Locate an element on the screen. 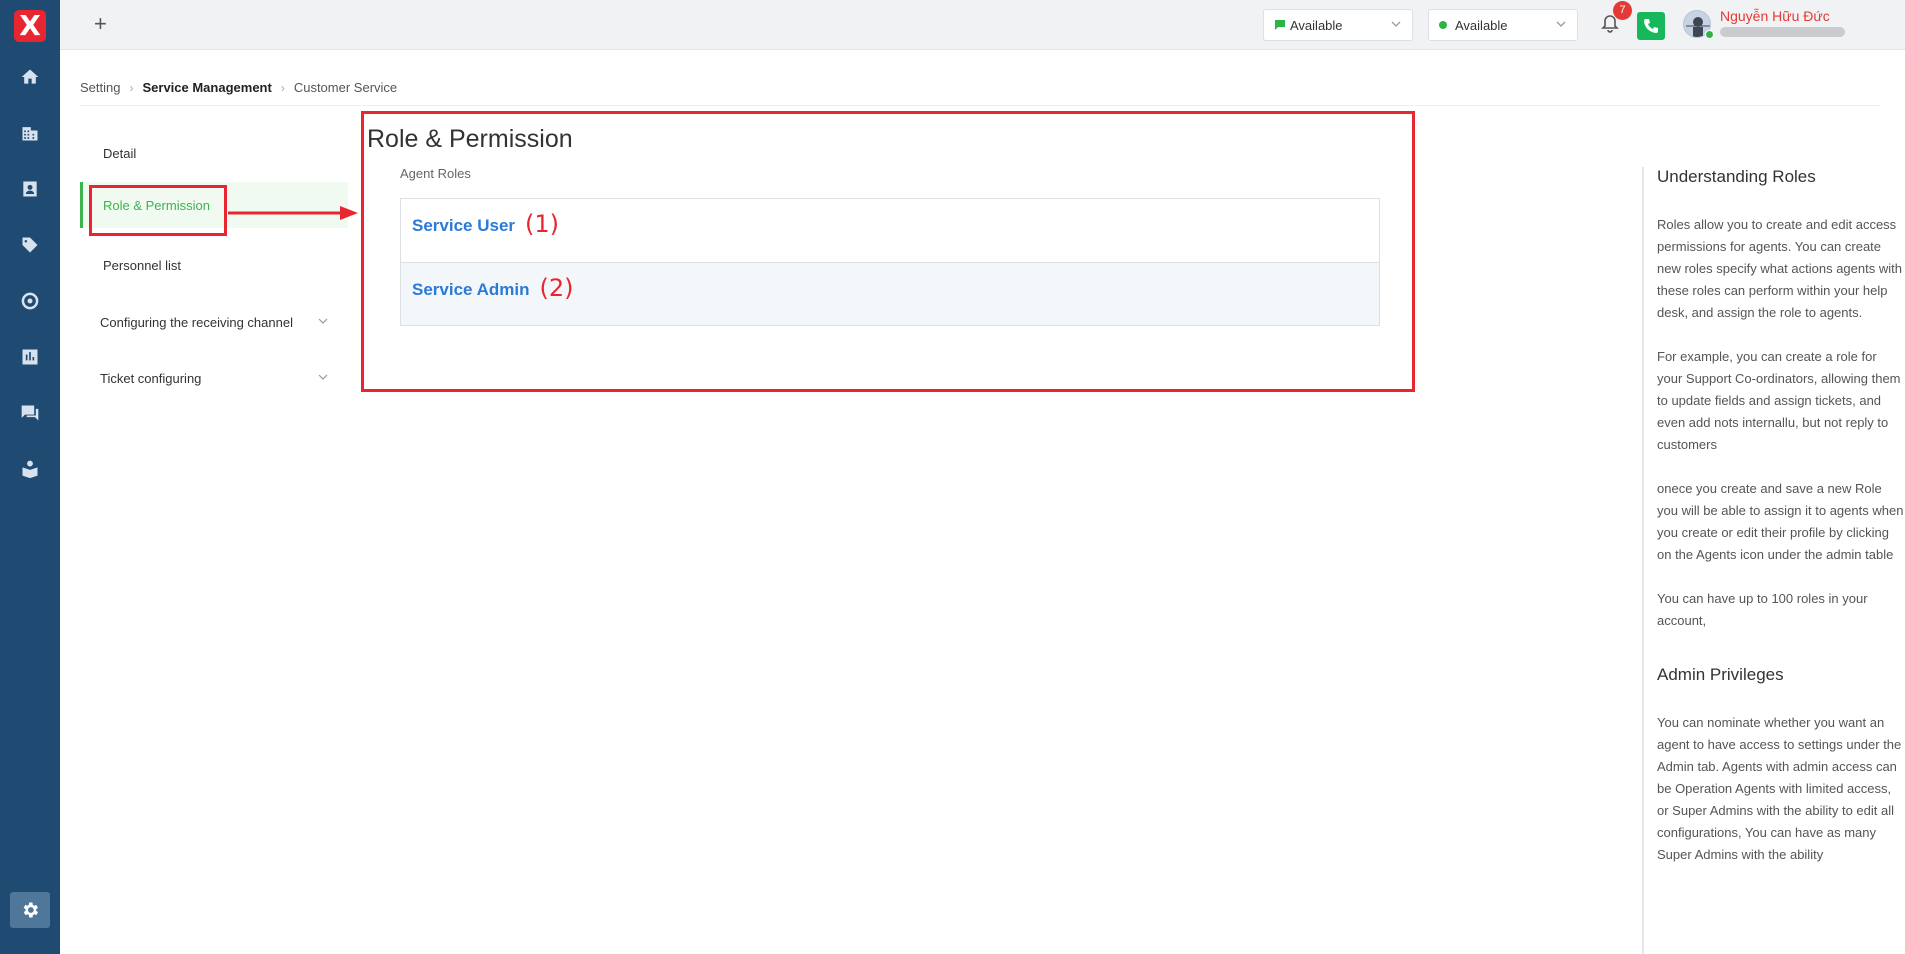  gear-icon is located at coordinates (30, 910).